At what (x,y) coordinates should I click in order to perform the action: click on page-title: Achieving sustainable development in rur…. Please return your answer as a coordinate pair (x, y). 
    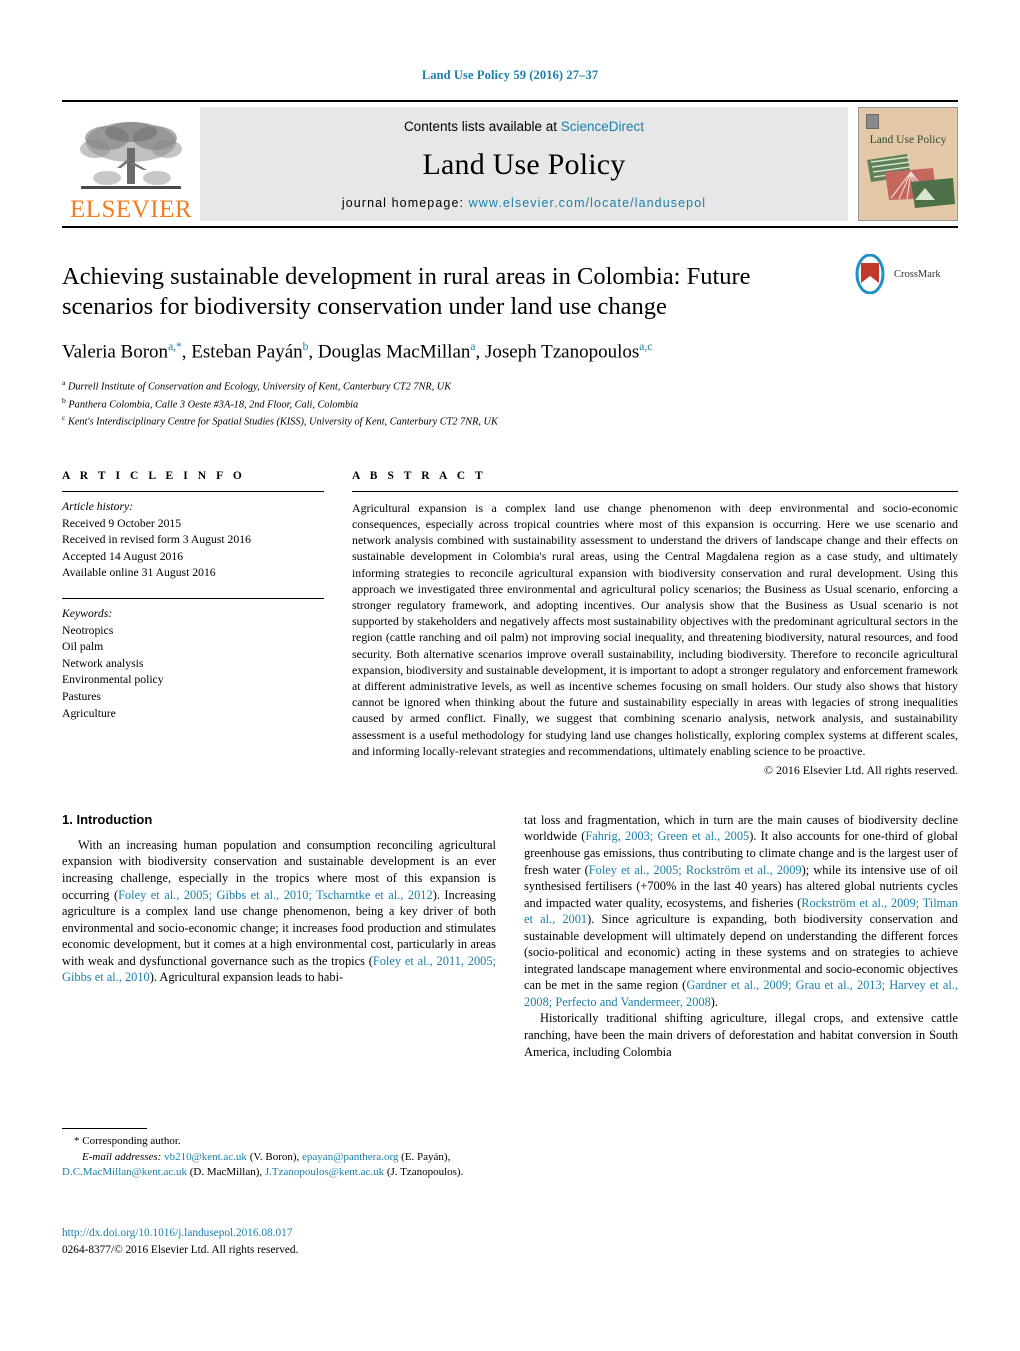
    Looking at the image, I should click on (406, 292).